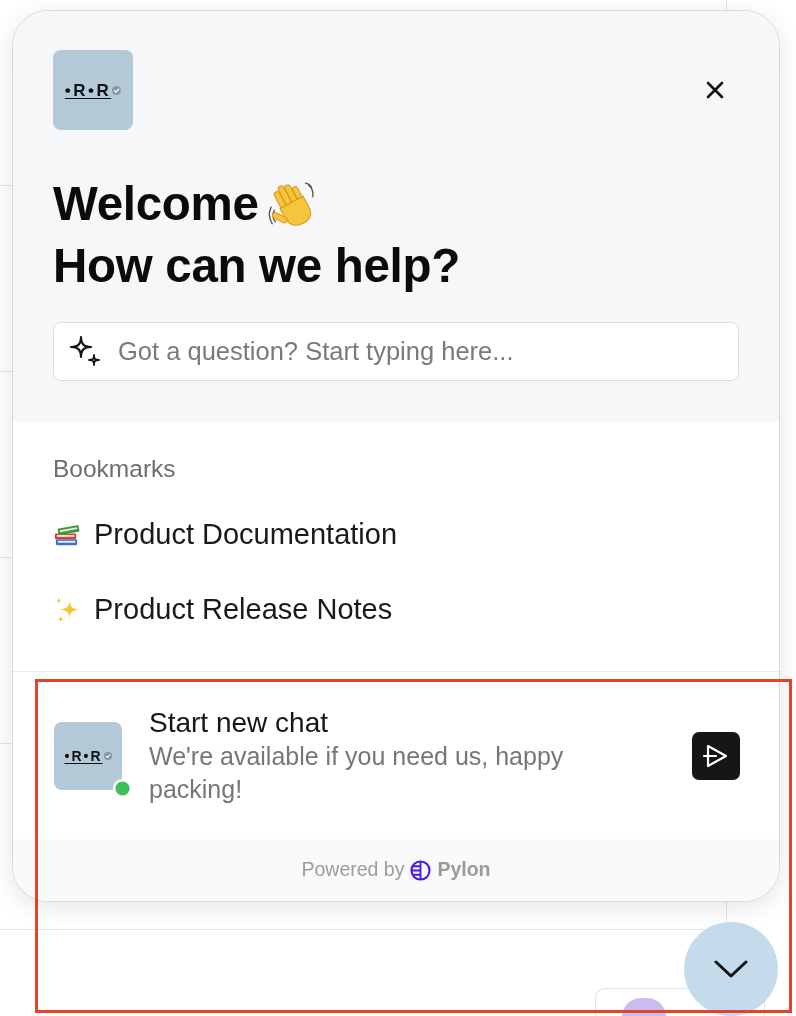 This screenshot has width=796, height=1016. Describe the element at coordinates (85, 351) in the screenshot. I see `sparkle-icon` at that location.